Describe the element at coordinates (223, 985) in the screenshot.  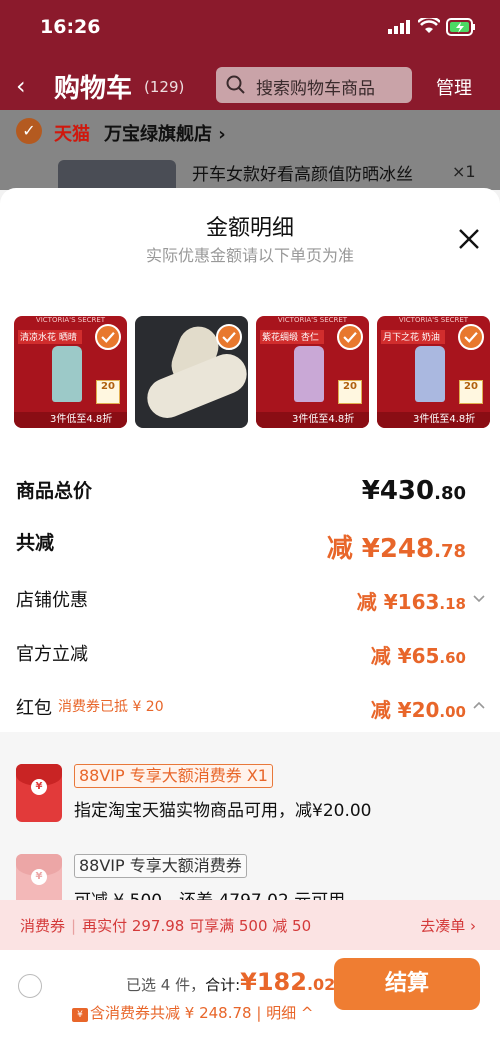
I see `total-label: 合计:` at that location.